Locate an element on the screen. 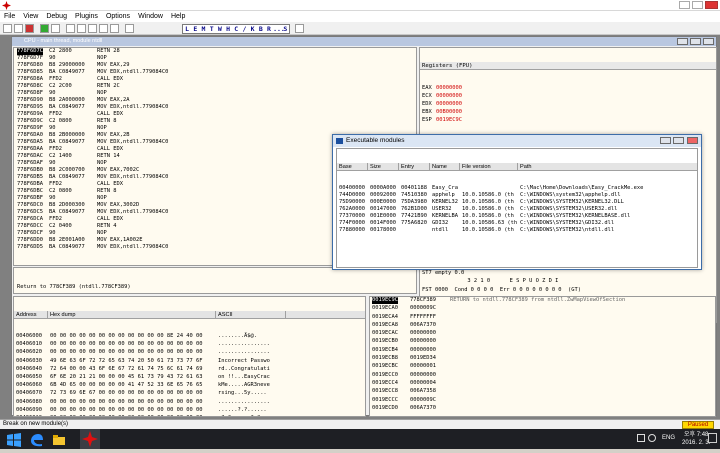 This screenshot has width=720, height=453. stack-row: 0019ECC4 00000004 is located at coordinates (542, 384).